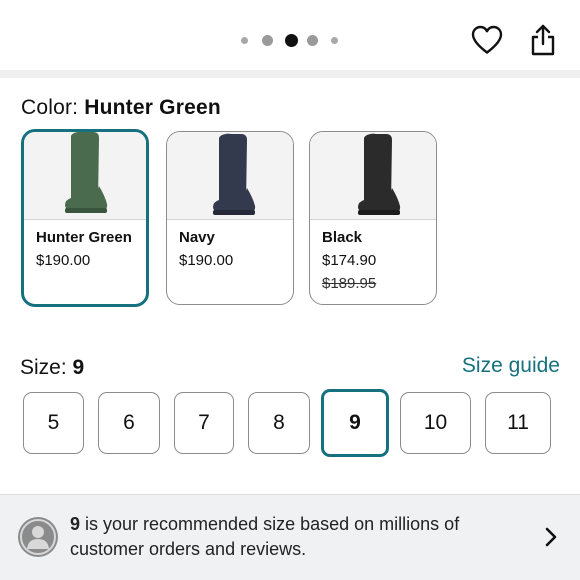  I want to click on share-button, so click(543, 40).